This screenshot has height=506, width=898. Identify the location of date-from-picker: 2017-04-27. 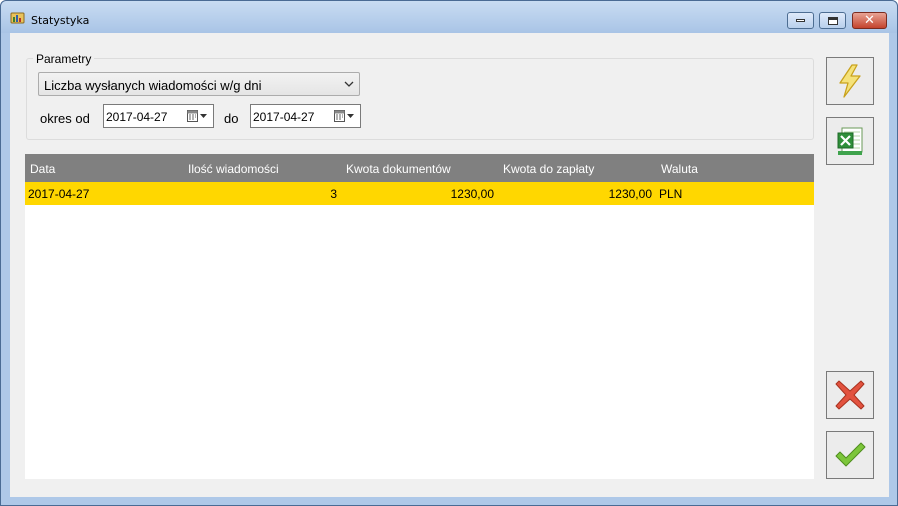
(158, 116).